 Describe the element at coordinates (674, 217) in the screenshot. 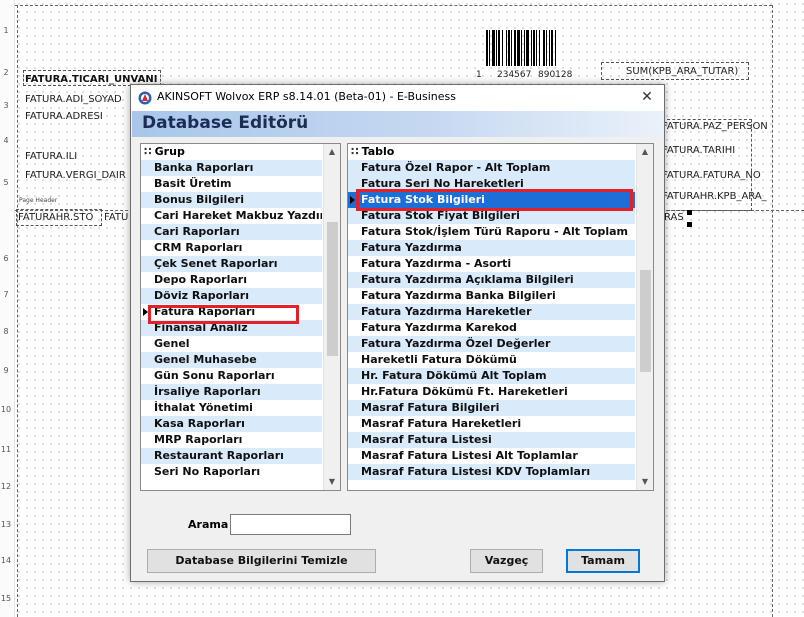

I see `field-ras: RAS` at that location.